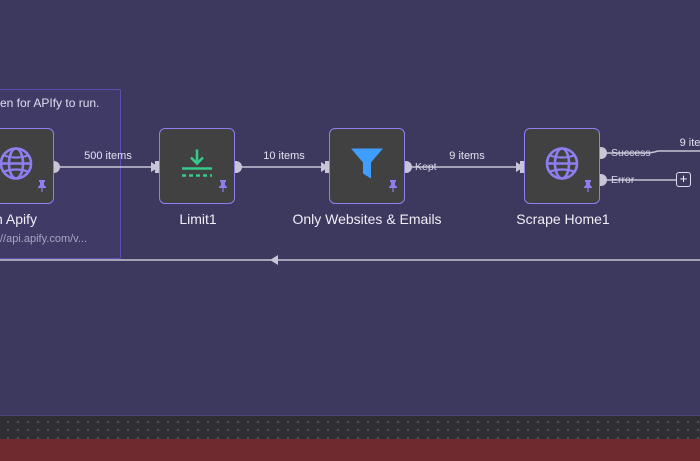 This screenshot has height=461, width=700. Describe the element at coordinates (198, 219) in the screenshot. I see `node-label: Limit1` at that location.